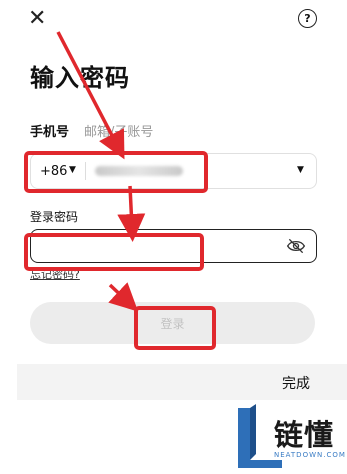 This screenshot has height=474, width=347. What do you see at coordinates (90, 95) in the screenshot?
I see `arrow-to-phone` at bounding box center [90, 95].